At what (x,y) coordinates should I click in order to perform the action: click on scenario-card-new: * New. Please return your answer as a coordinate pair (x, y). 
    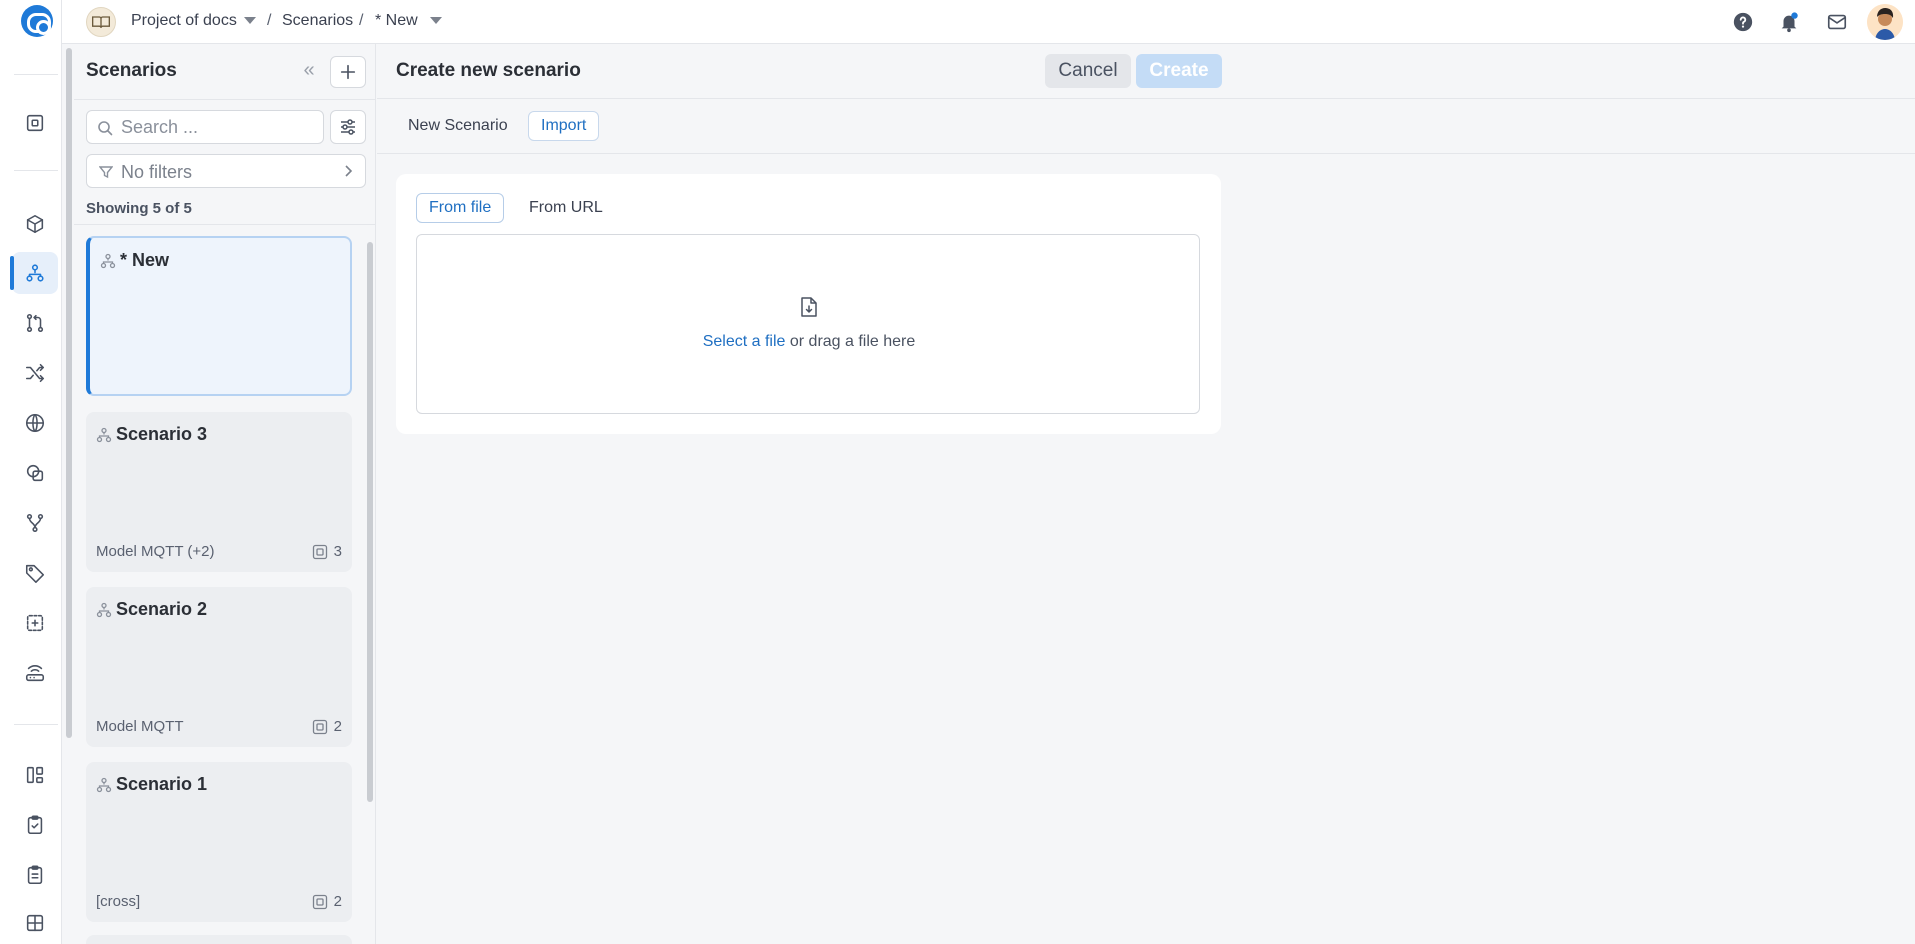
    Looking at the image, I should click on (219, 316).